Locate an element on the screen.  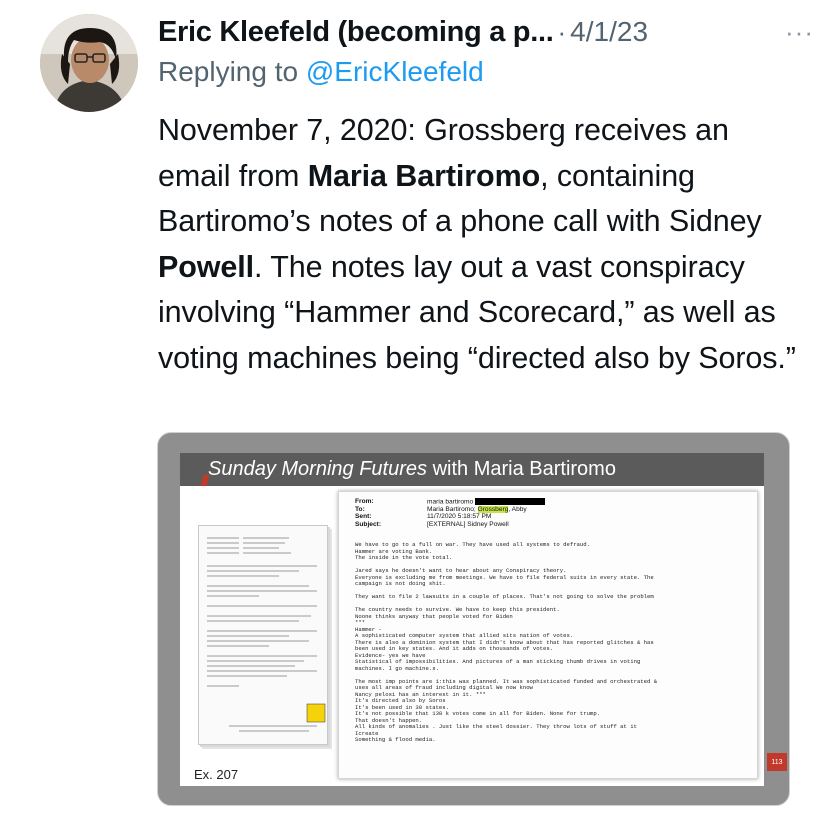
email-subject-value: [EXTERNAL] Sidney Powell is located at coordinates (468, 525).